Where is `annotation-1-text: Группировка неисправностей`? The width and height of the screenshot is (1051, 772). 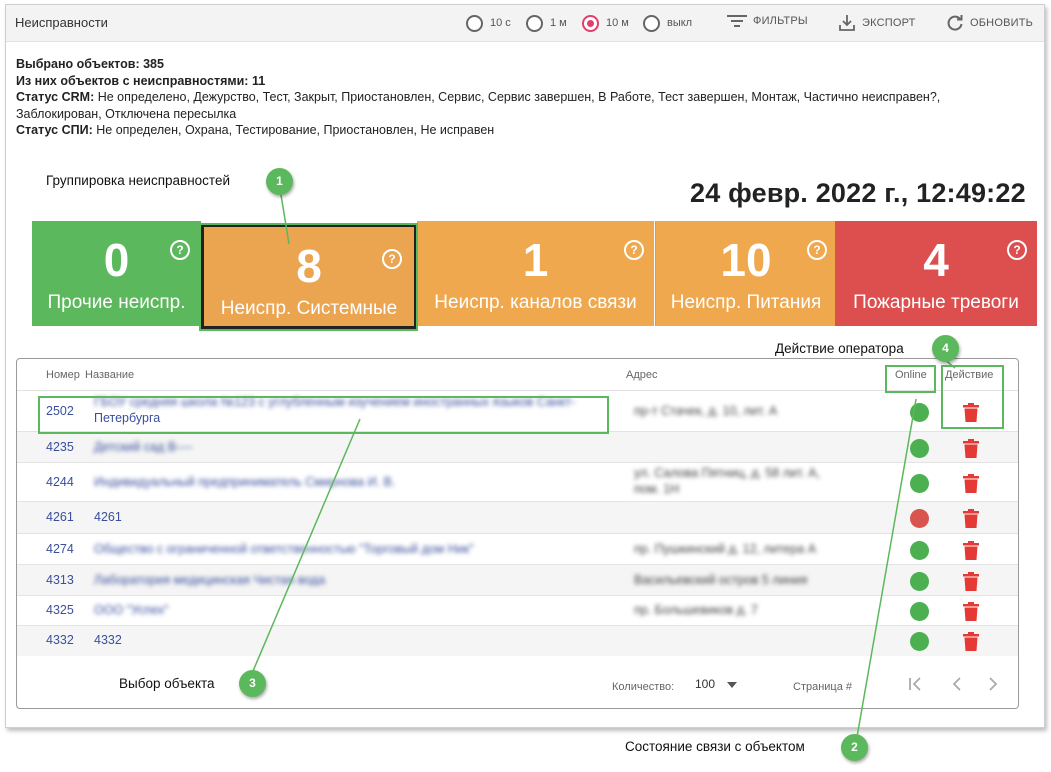 annotation-1-text: Группировка неисправностей is located at coordinates (138, 180).